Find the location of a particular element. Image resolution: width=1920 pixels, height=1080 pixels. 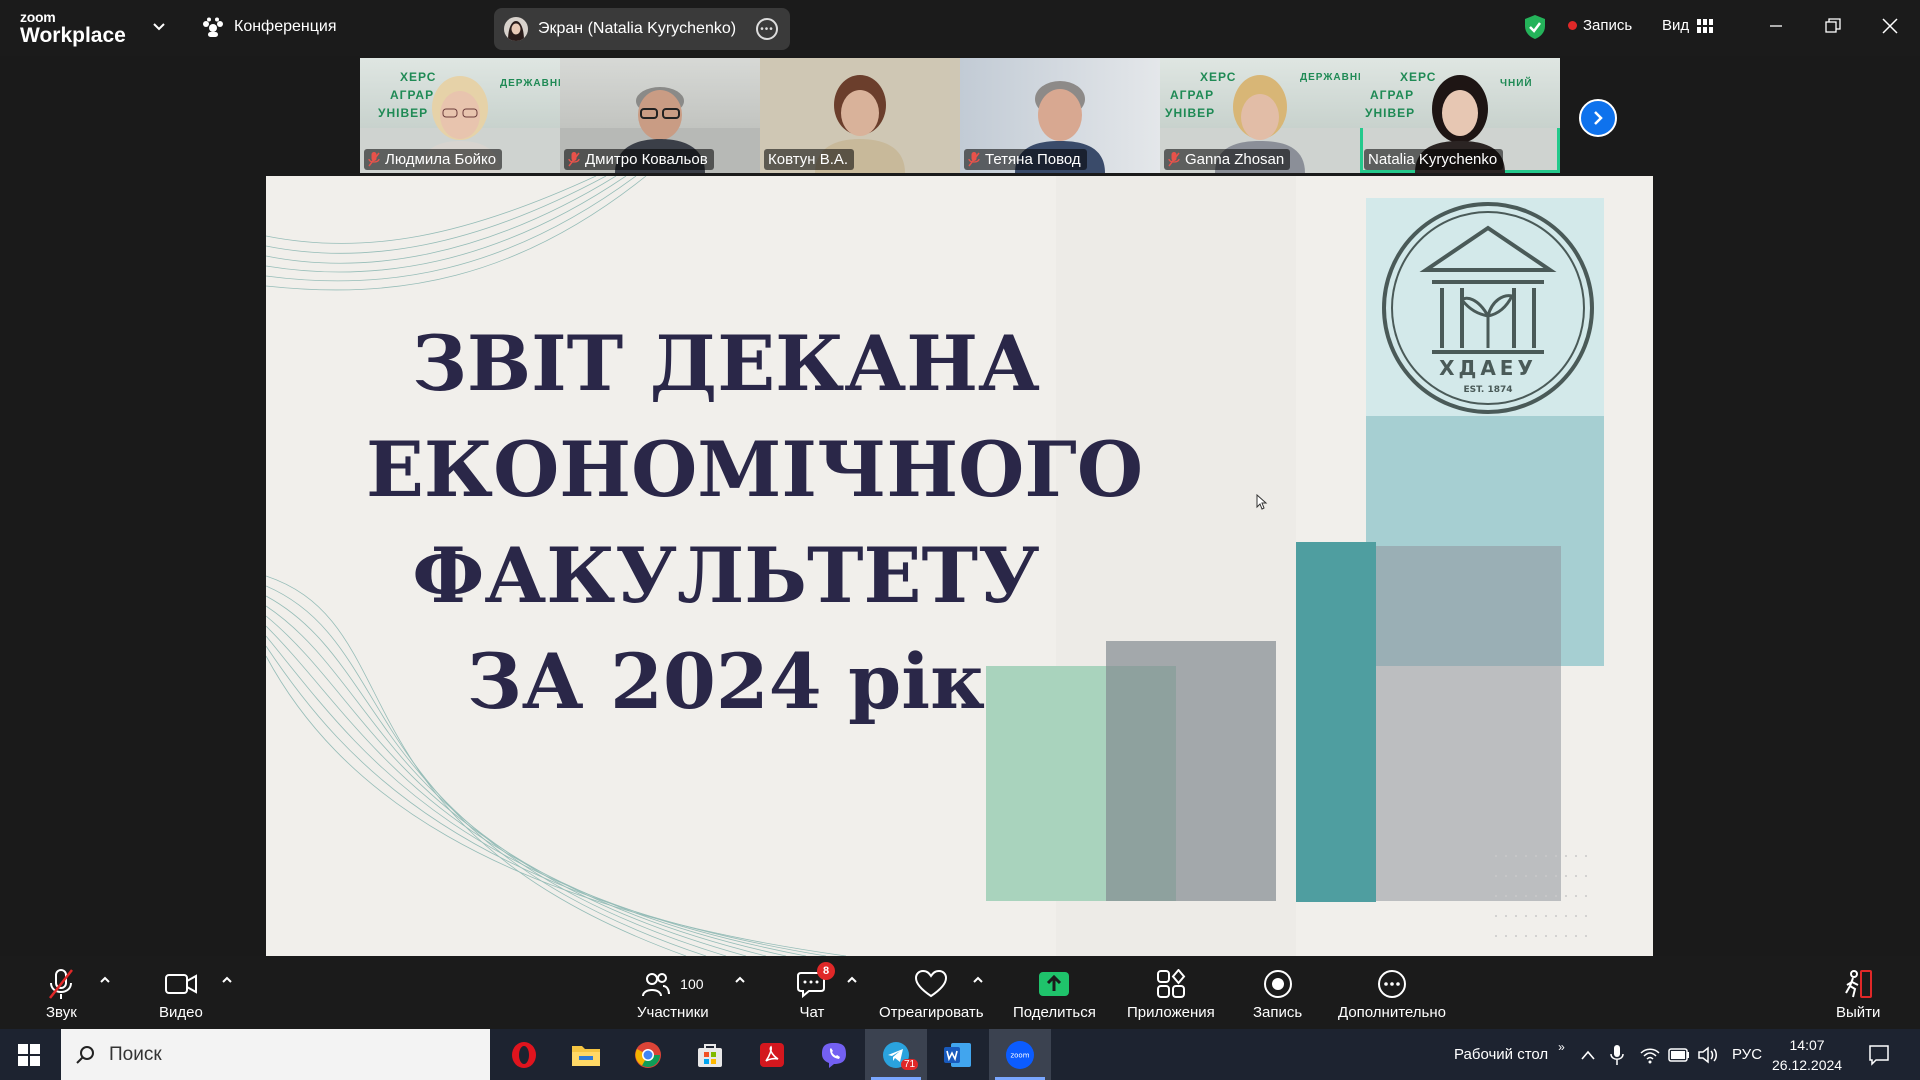

minimize-icon is located at coordinates (1776, 26).